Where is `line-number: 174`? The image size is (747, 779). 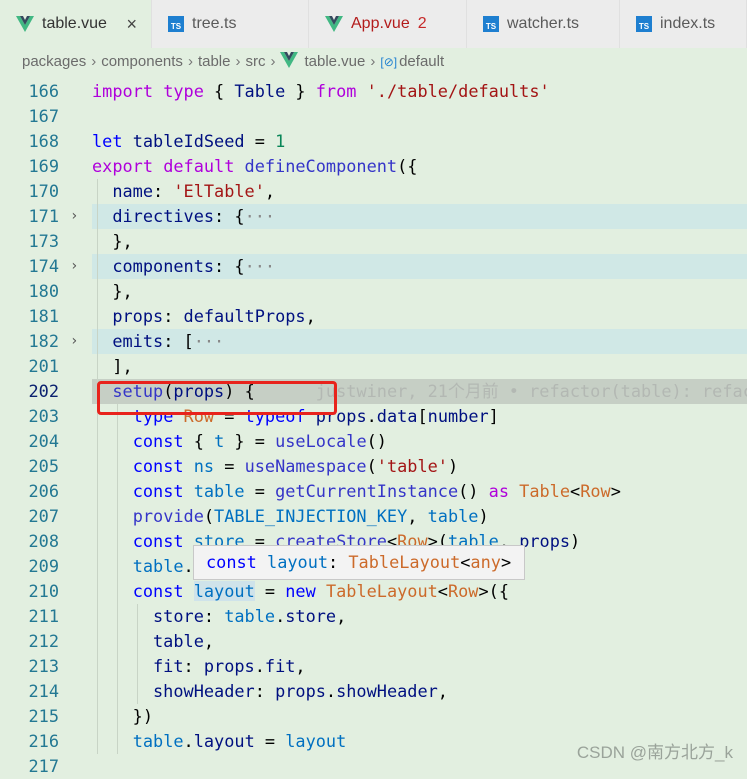
line-number: 174 is located at coordinates (43, 266).